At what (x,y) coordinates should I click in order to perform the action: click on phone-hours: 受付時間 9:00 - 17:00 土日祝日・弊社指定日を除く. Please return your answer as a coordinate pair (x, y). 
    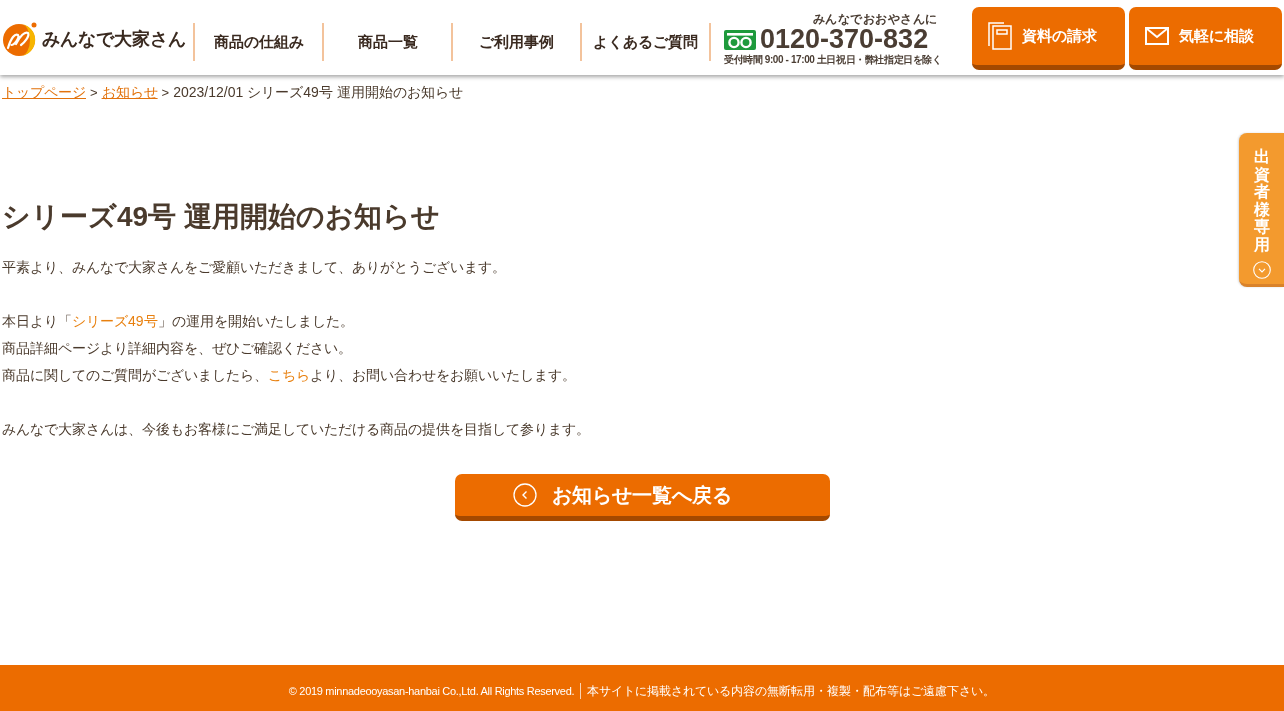
    Looking at the image, I should click on (833, 59).